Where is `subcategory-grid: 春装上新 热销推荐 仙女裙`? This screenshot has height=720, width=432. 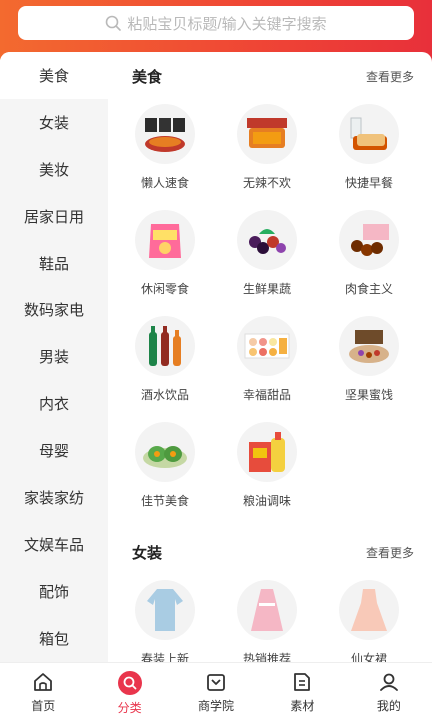
subcategory-grid: 春装上新 热销推荐 仙女裙 is located at coordinates (270, 617).